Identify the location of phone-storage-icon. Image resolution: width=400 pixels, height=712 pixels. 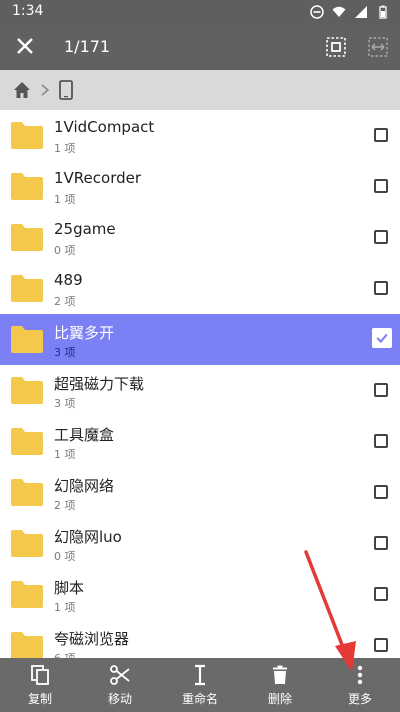
(66, 90).